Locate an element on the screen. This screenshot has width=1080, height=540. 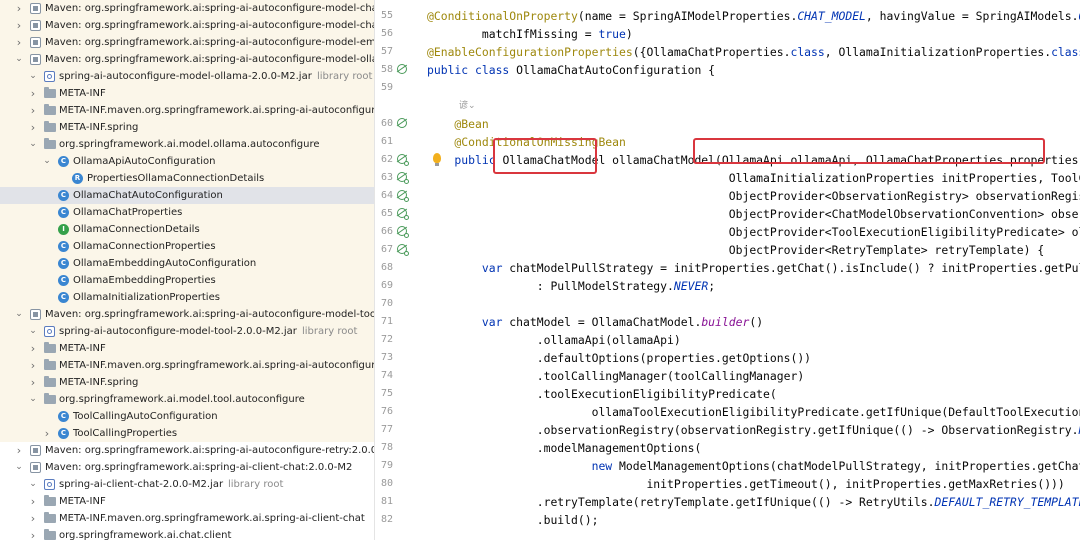
tree-row: C OllamaInitializationProperties is located at coordinates (187, 297).